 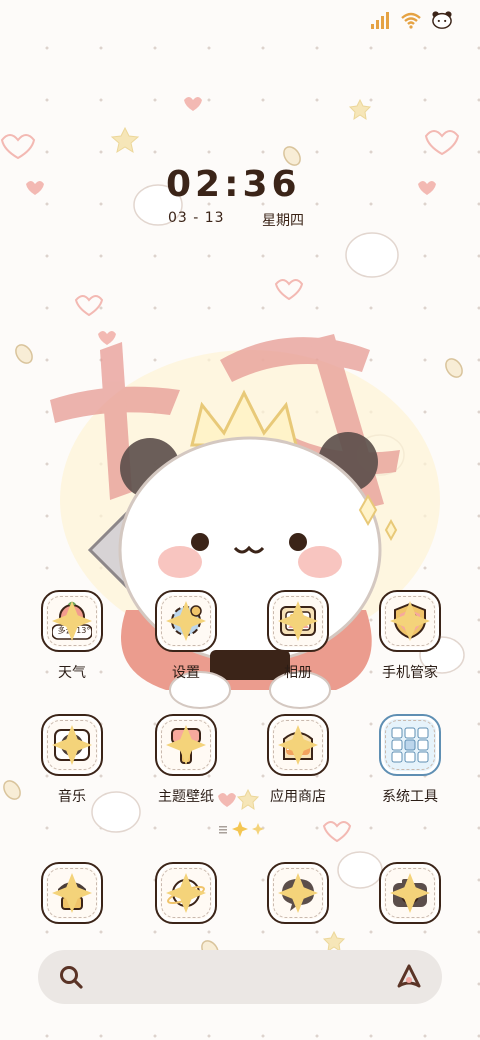 I want to click on clock-date: 03 - 13, so click(x=196, y=218).